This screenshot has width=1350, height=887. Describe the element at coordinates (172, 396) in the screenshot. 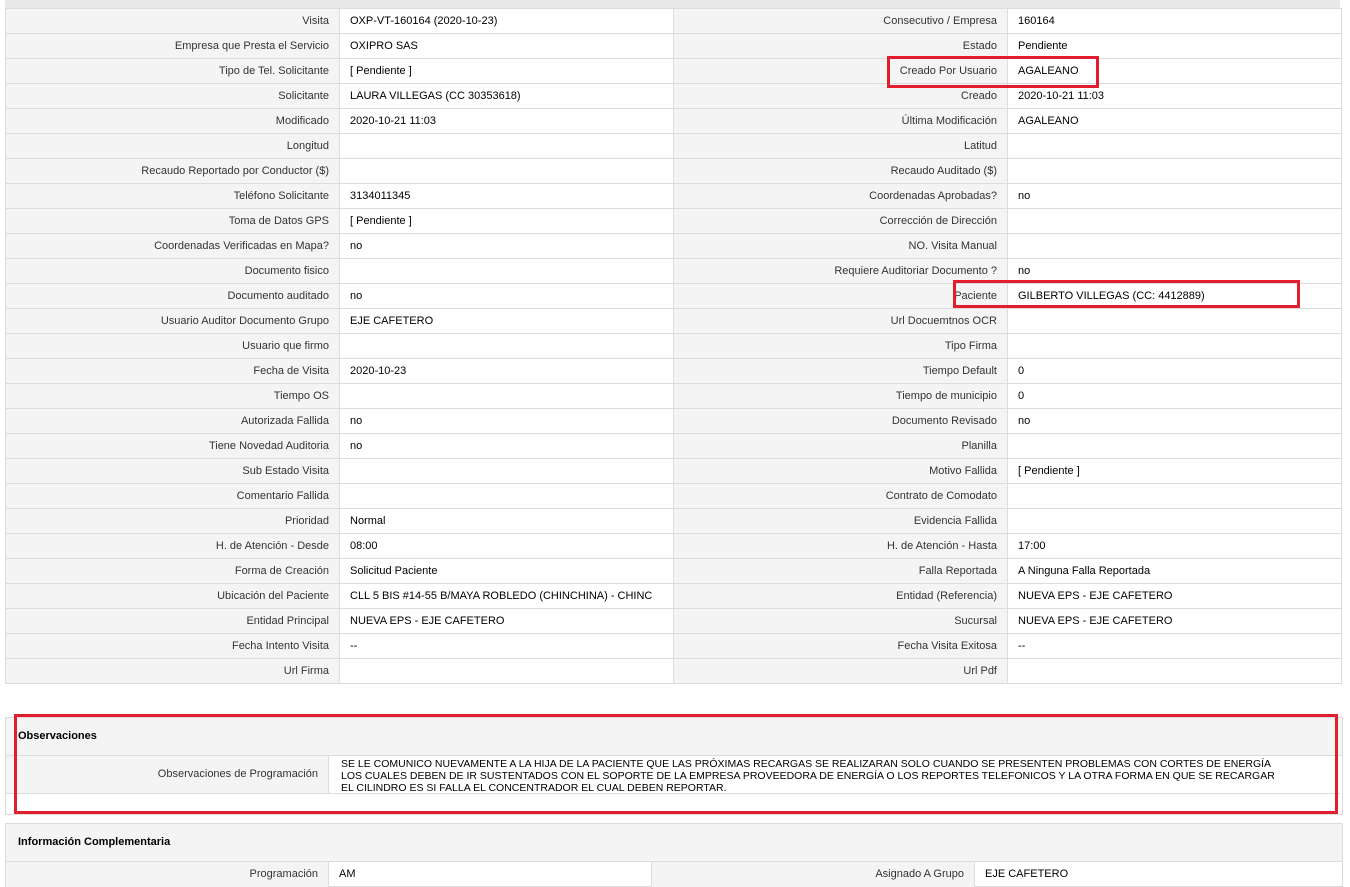

I see `field-label: Tiempo OS` at that location.